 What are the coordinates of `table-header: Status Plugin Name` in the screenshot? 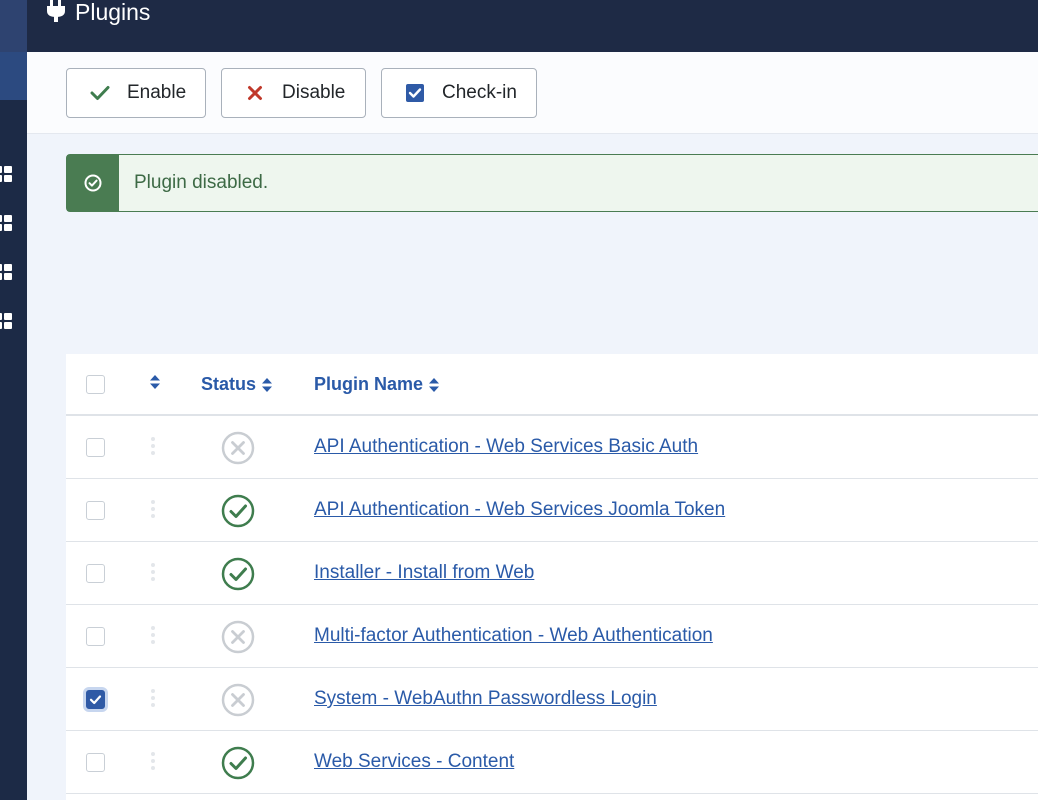 It's located at (552, 385).